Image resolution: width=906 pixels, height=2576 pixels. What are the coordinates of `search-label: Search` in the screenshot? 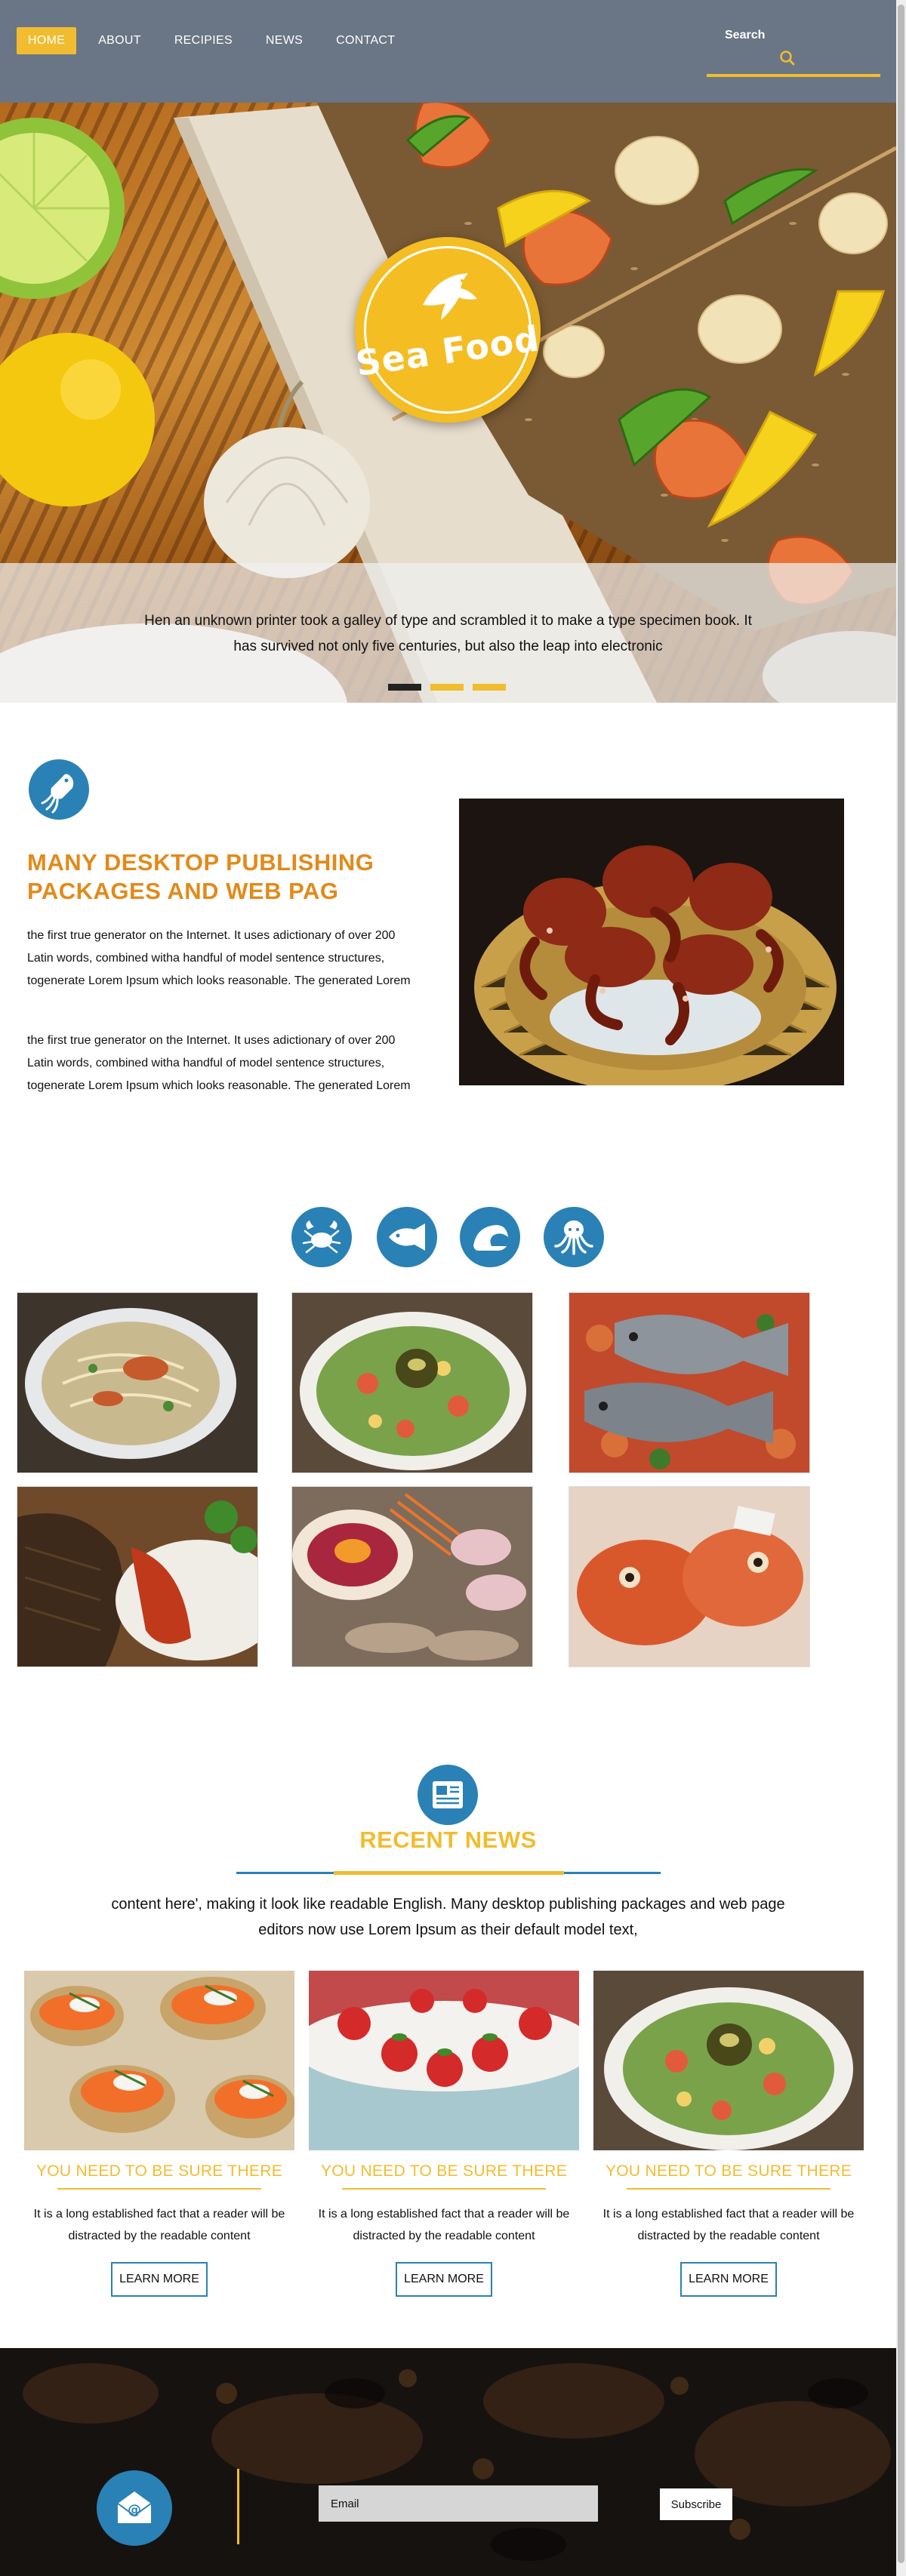 It's located at (746, 35).